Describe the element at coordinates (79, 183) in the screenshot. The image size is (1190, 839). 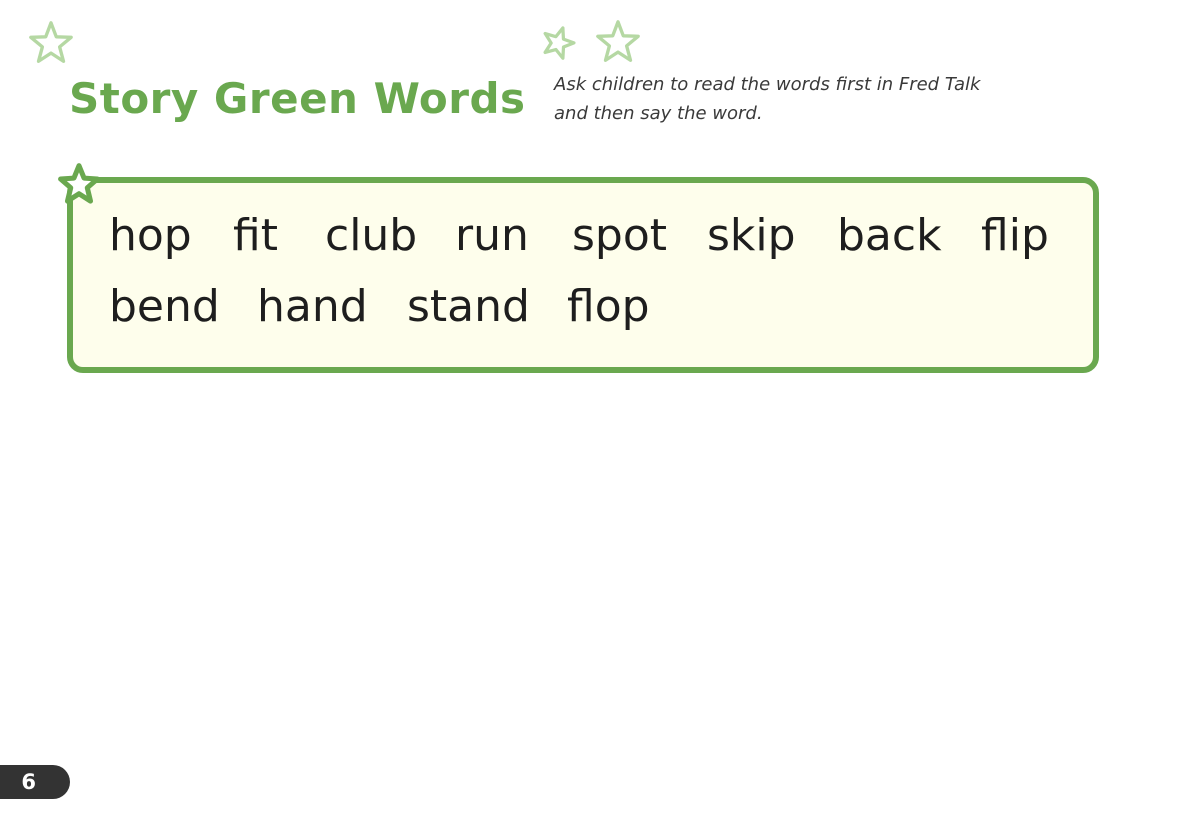
I see `star-icon` at that location.